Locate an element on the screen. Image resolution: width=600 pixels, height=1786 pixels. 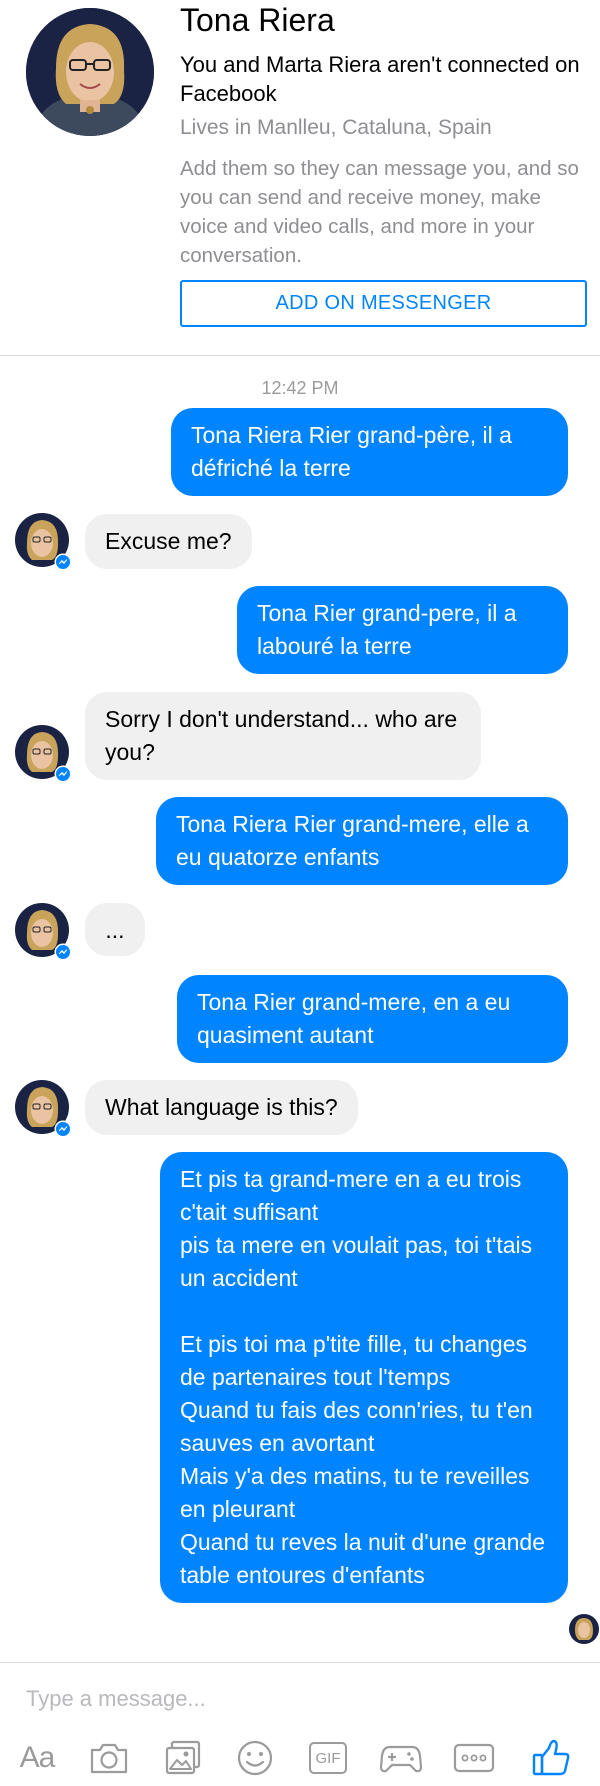
game-controller-glyph-icon is located at coordinates (401, 1759).